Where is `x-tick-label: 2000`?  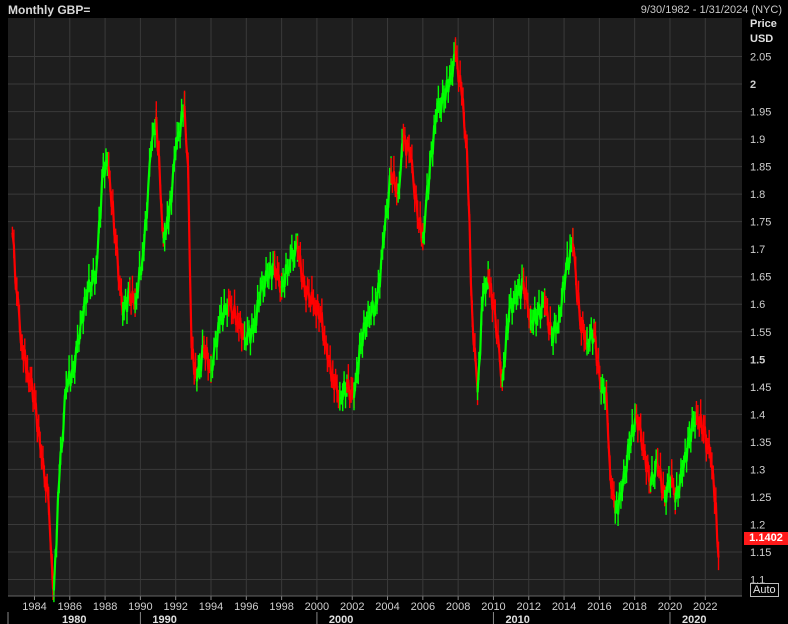 x-tick-label: 2000 is located at coordinates (317, 607).